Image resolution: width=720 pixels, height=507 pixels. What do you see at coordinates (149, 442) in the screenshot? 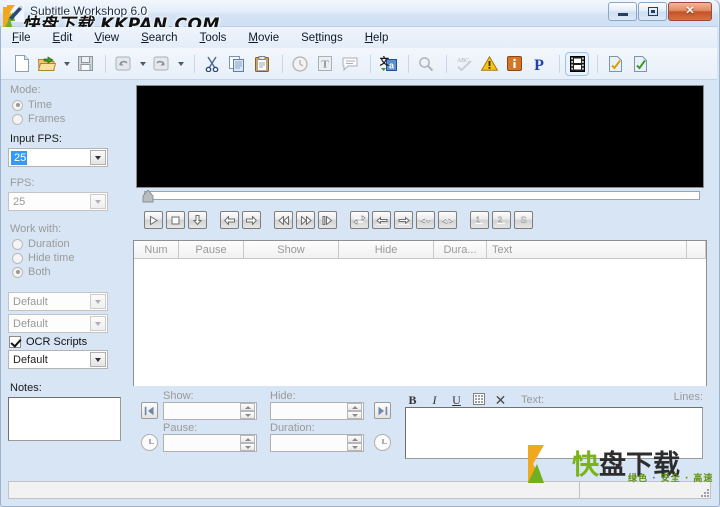
I see `pause-clock-icon` at bounding box center [149, 442].